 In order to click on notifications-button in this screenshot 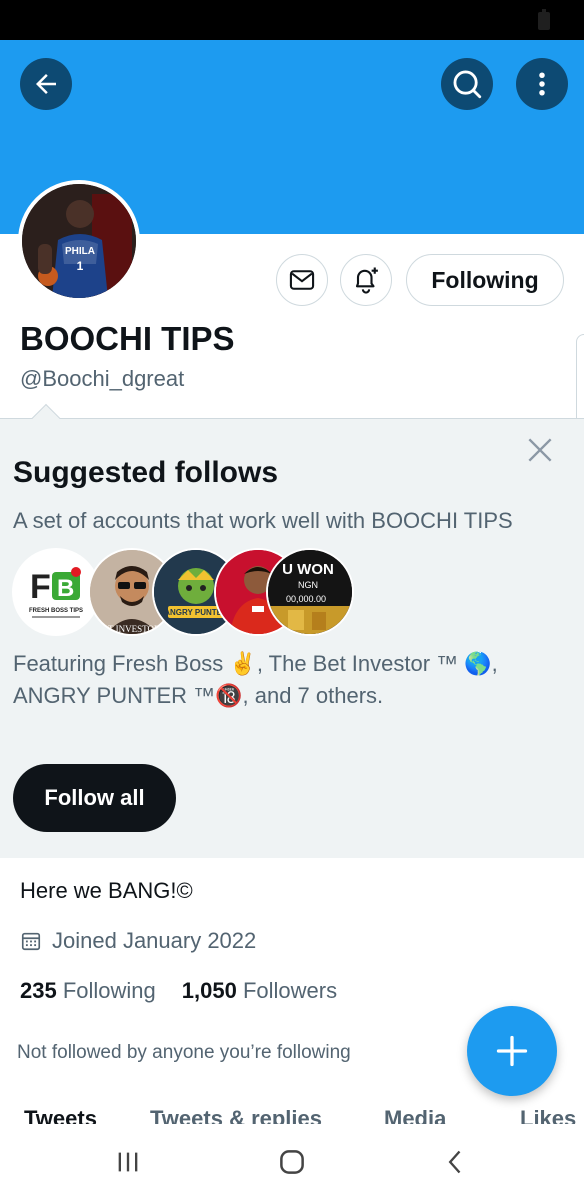, I will do `click(366, 280)`.